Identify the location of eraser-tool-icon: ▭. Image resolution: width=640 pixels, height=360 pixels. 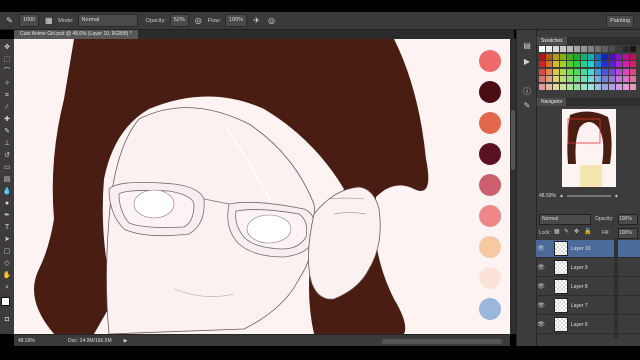
(7, 168).